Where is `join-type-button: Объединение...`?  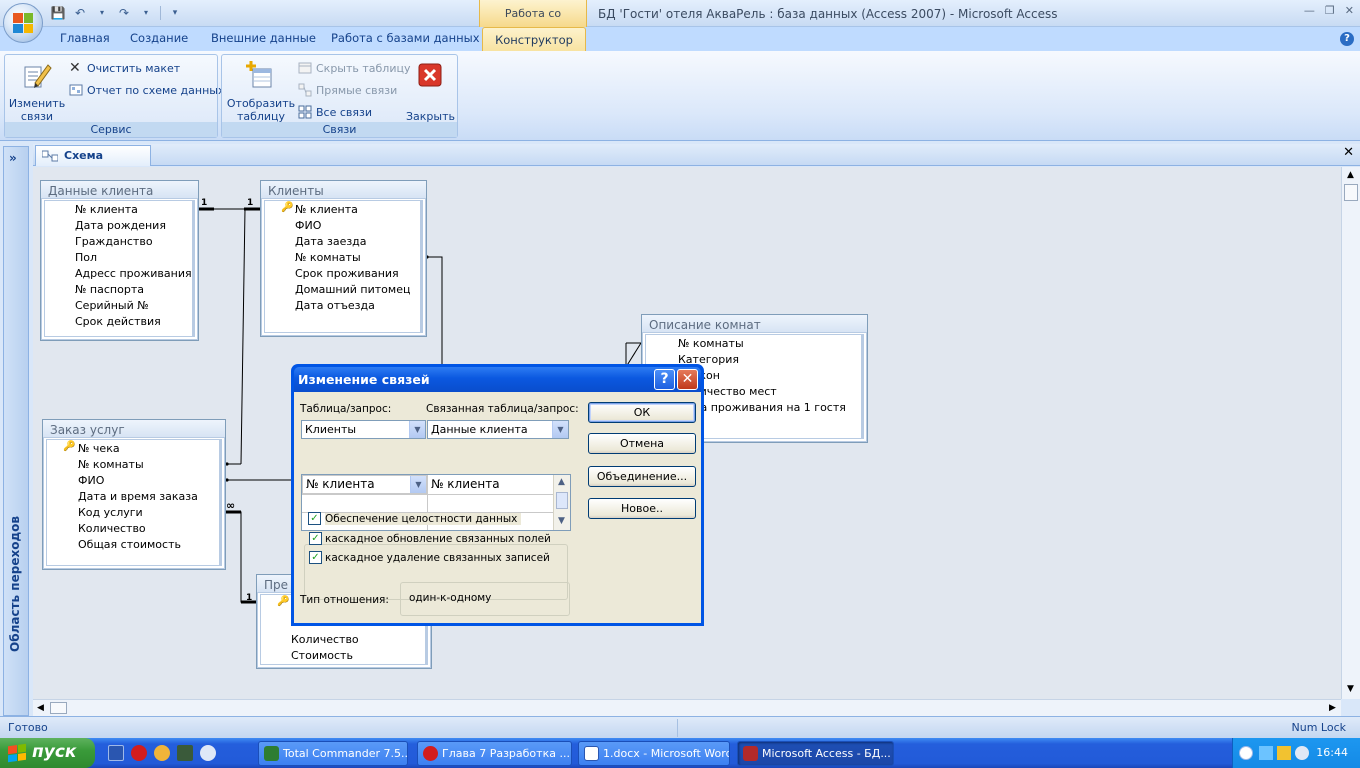
join-type-button: Объединение... is located at coordinates (642, 476).